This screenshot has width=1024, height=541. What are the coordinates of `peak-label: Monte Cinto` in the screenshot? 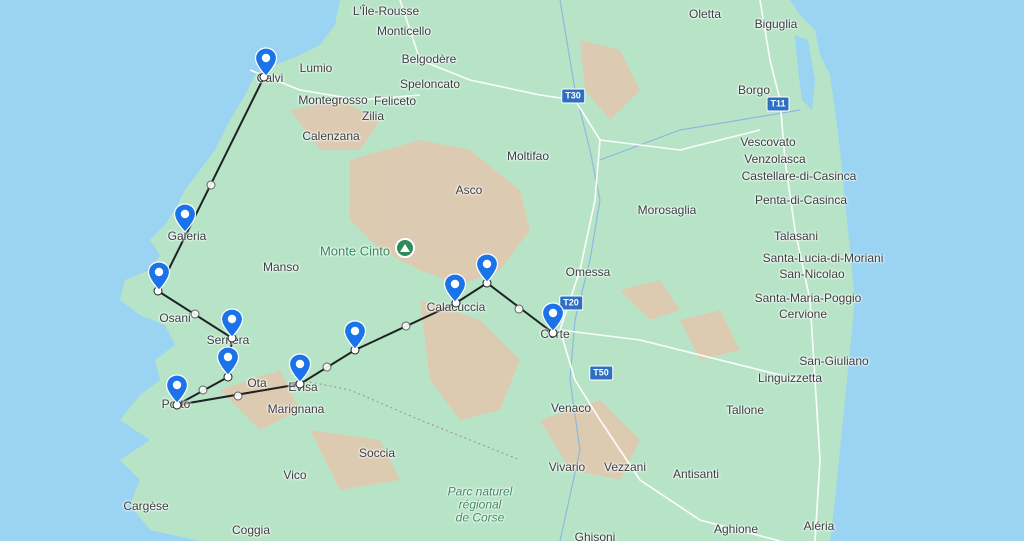 It's located at (355, 251).